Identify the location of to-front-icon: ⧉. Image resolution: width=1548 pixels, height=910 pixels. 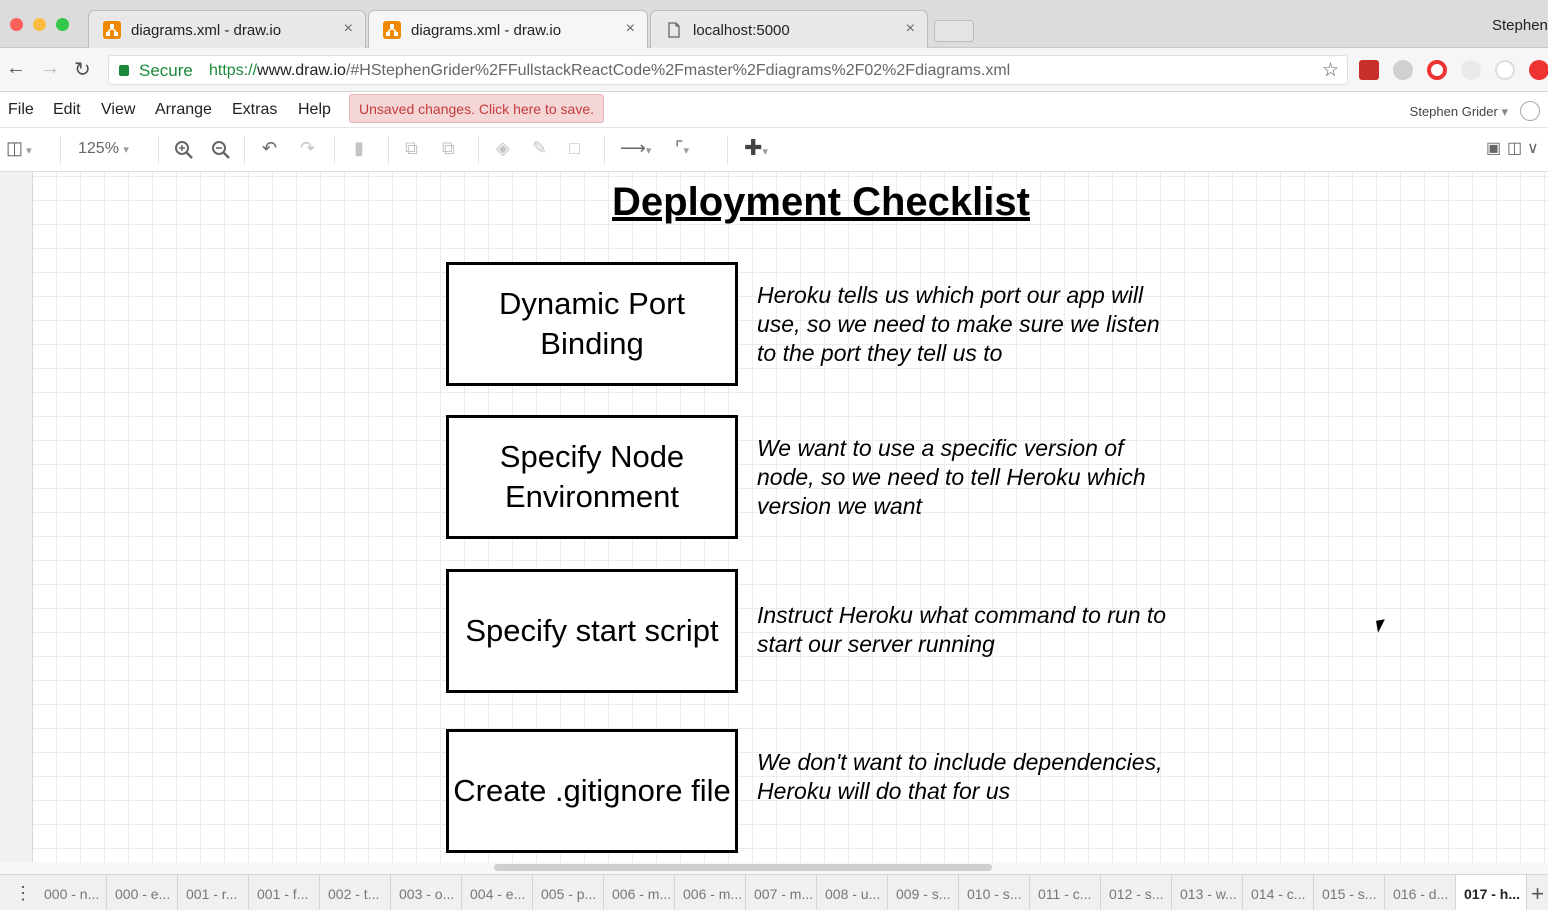
(411, 148).